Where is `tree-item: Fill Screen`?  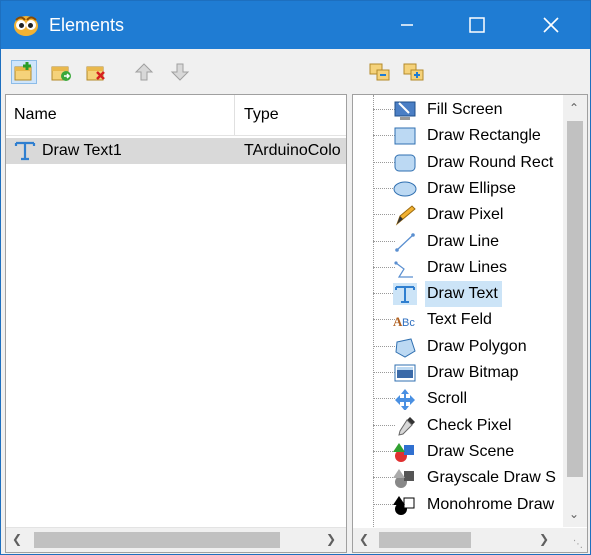
tree-item: Fill Screen is located at coordinates (462, 110).